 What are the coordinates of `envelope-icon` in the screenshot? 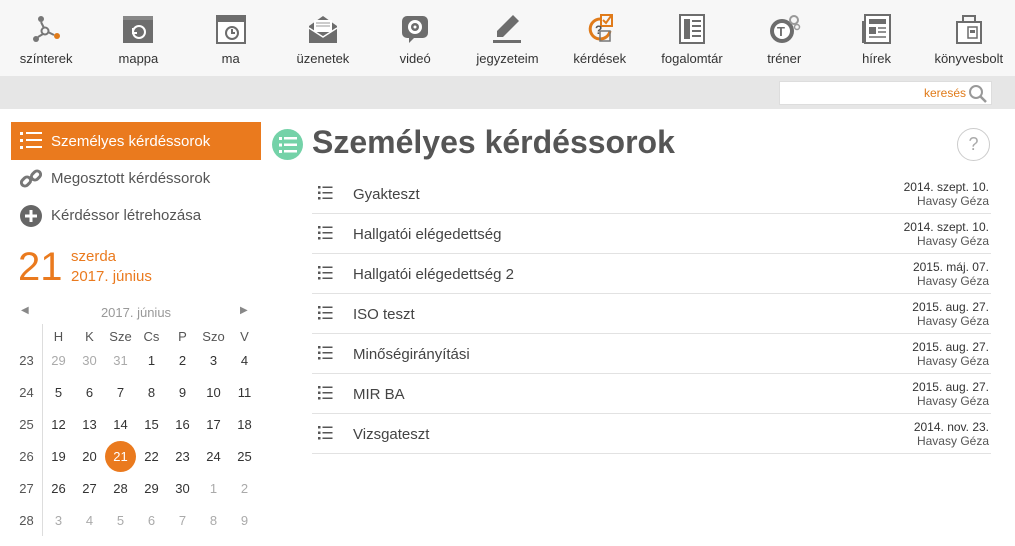 It's located at (323, 29).